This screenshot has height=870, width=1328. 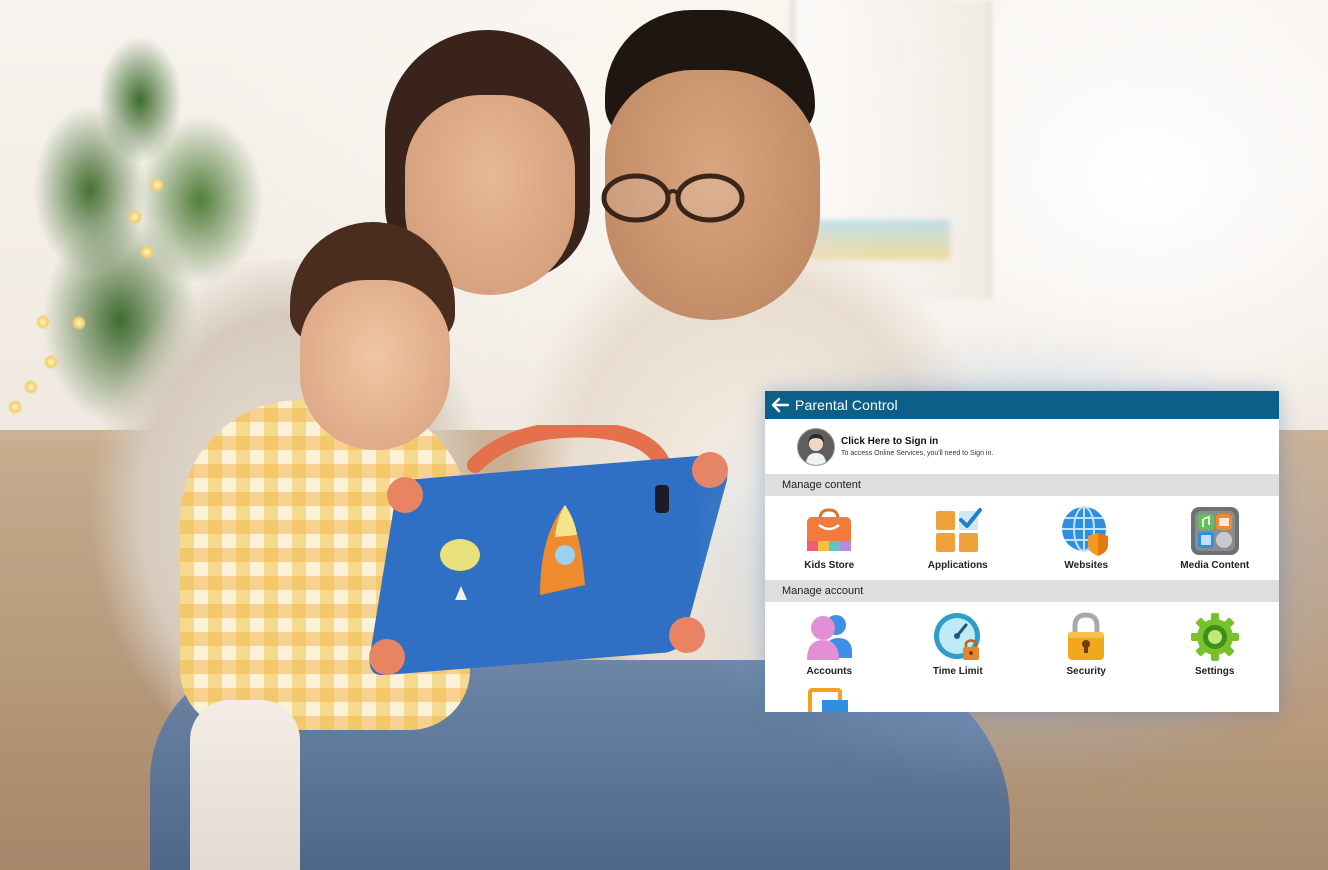 What do you see at coordinates (1022, 405) in the screenshot?
I see `title-bar: Parental Control` at bounding box center [1022, 405].